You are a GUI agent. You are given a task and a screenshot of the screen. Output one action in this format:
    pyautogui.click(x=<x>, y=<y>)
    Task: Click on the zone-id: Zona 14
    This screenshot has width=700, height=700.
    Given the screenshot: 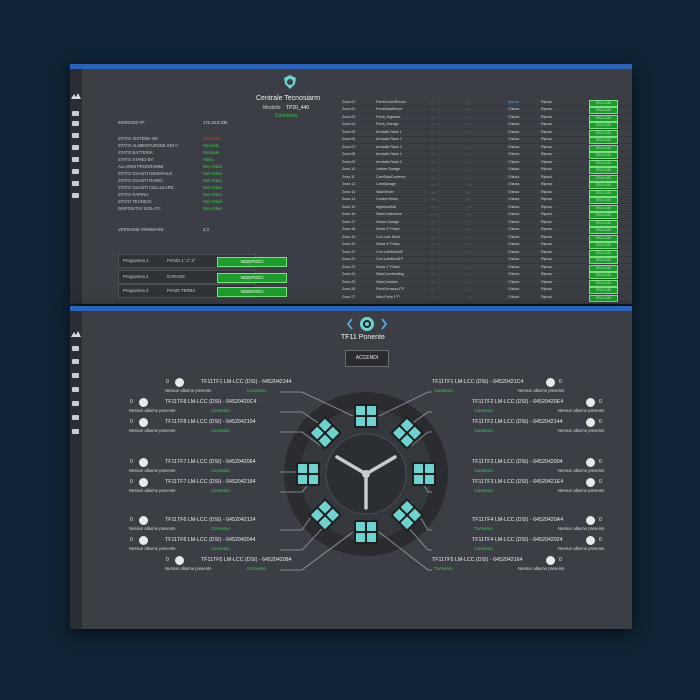 What is the action you would take?
    pyautogui.click(x=349, y=199)
    